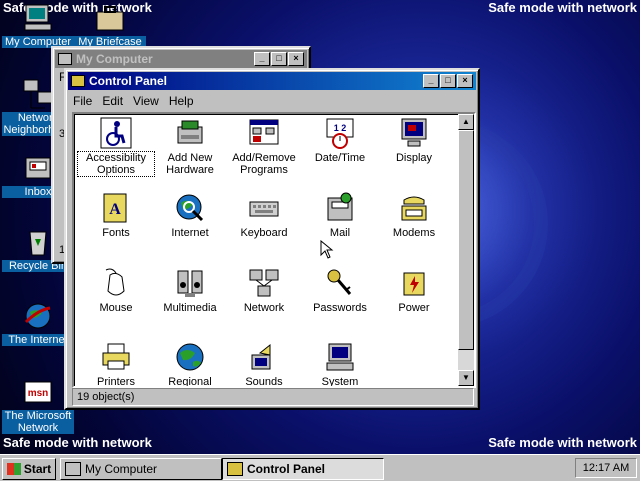 The height and width of the screenshot is (481, 640). What do you see at coordinates (190, 146) in the screenshot?
I see `cpl-item-add-new-hardware: Add New Hardware` at bounding box center [190, 146].